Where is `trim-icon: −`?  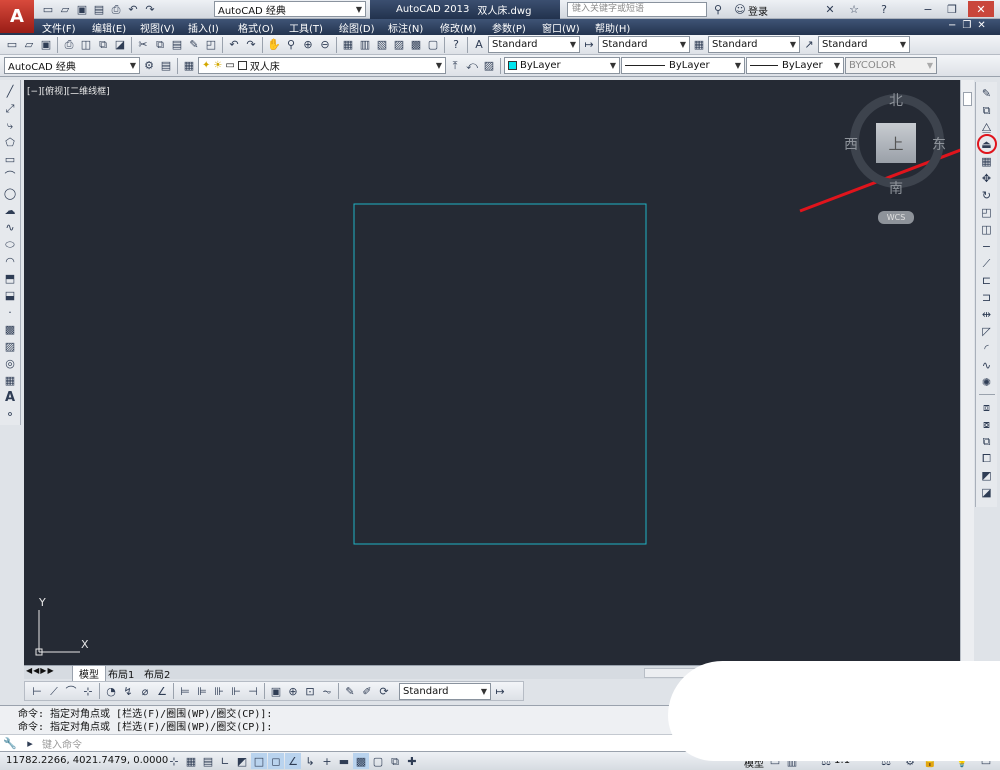 trim-icon: − is located at coordinates (987, 246).